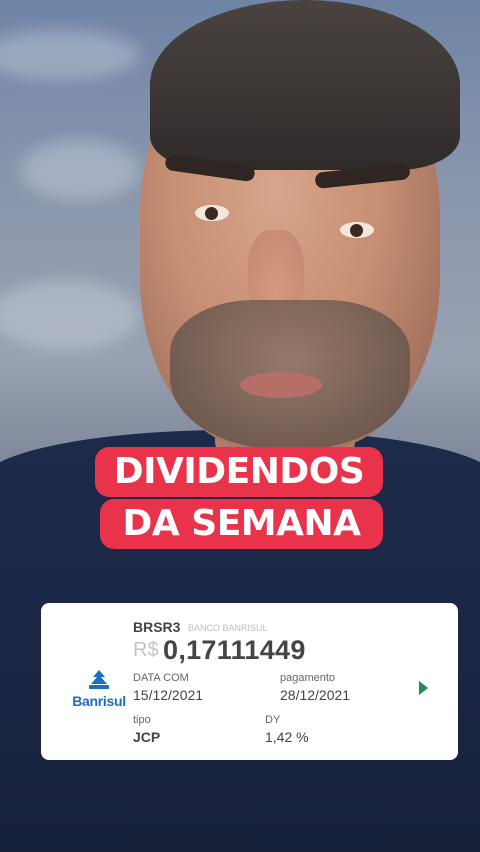 This screenshot has width=480, height=852. What do you see at coordinates (234, 650) in the screenshot?
I see `dividend-amount: 0,17111449` at bounding box center [234, 650].